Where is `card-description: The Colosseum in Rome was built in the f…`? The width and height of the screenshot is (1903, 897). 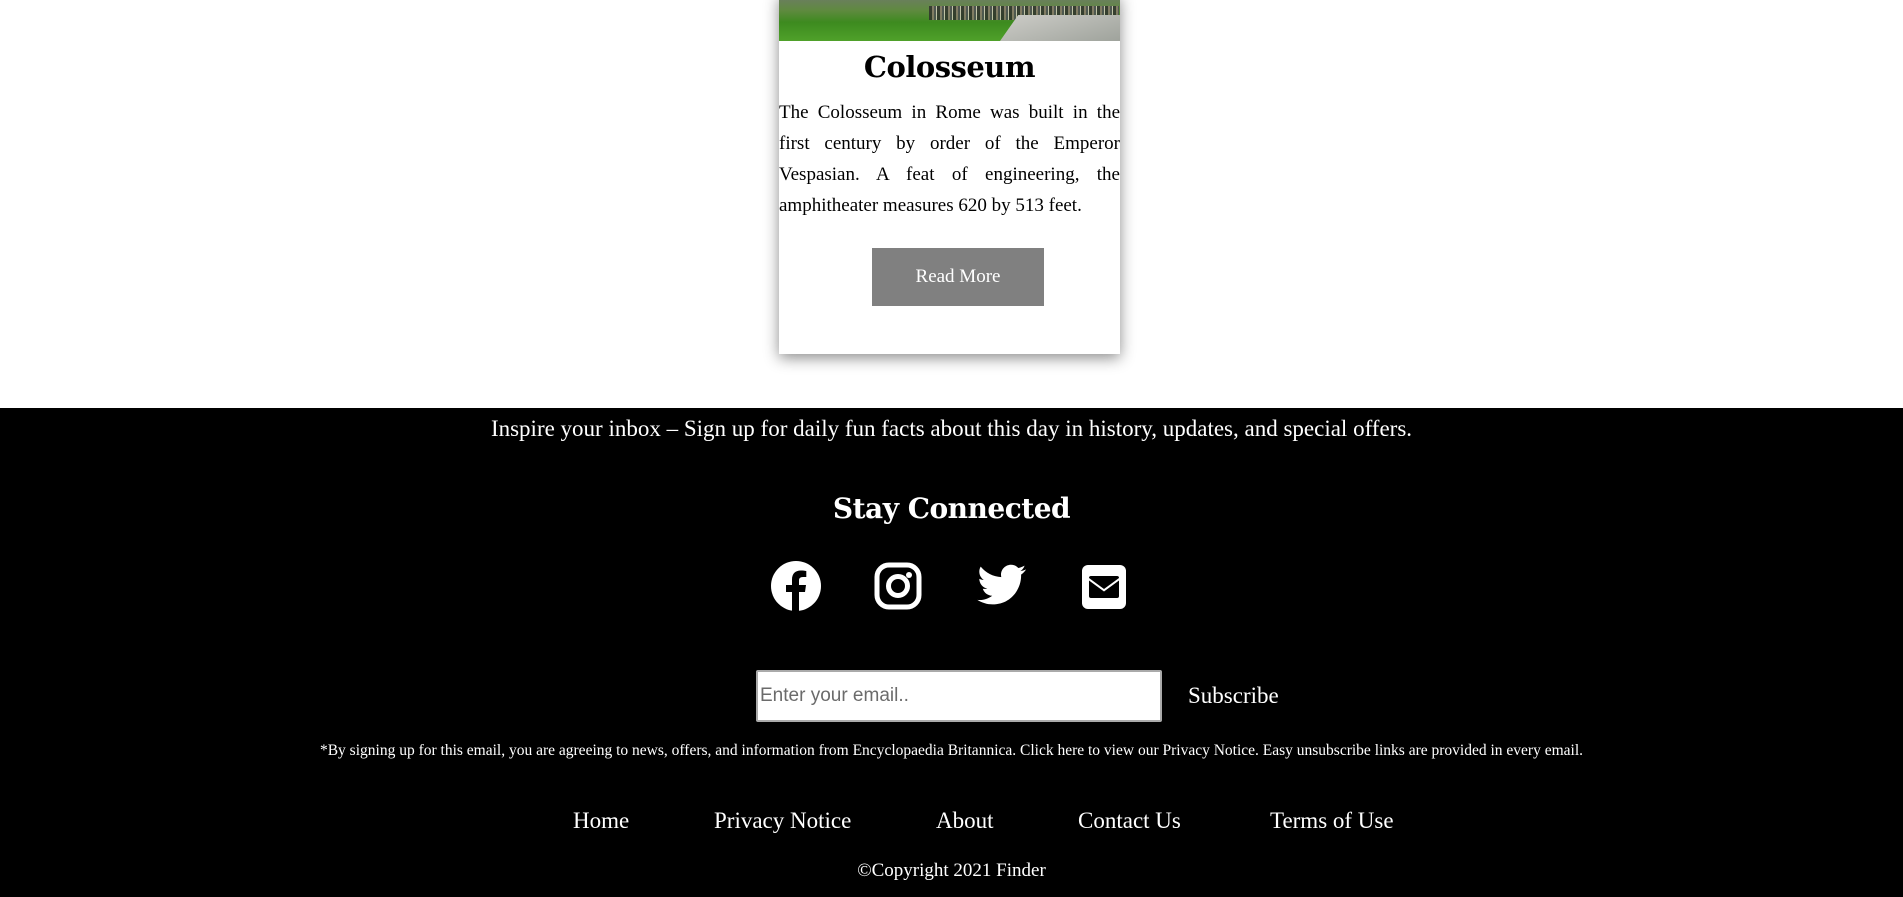 card-description: The Colosseum in Rome was built in the f… is located at coordinates (949, 159).